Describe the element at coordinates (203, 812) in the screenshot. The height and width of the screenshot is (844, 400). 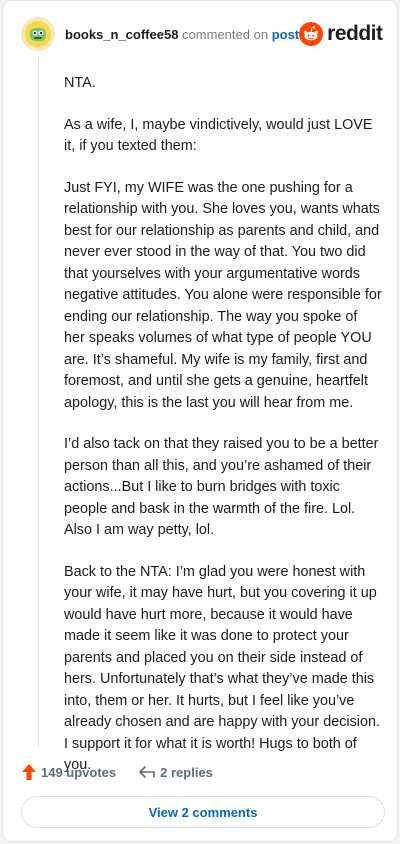
I see `view-comments-button: View 2 comments` at that location.